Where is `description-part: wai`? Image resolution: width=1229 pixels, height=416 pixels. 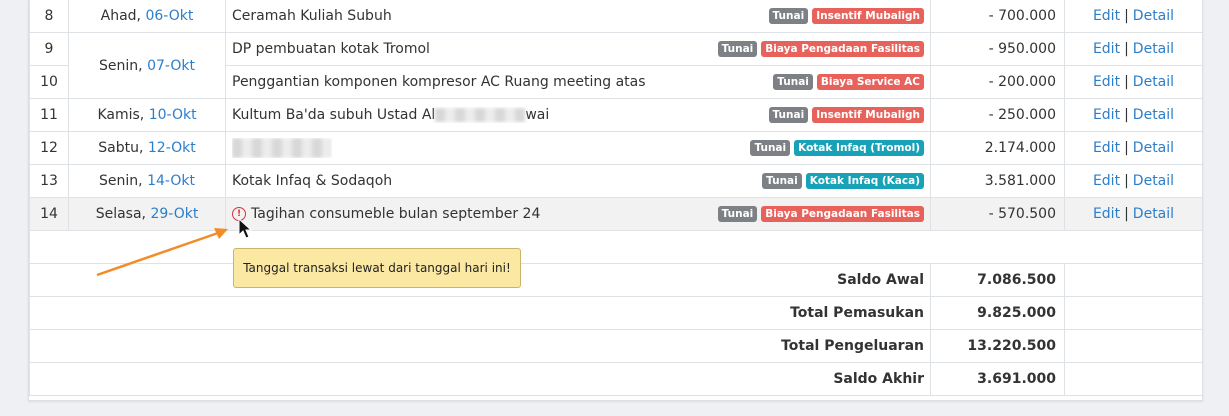 description-part: wai is located at coordinates (537, 115).